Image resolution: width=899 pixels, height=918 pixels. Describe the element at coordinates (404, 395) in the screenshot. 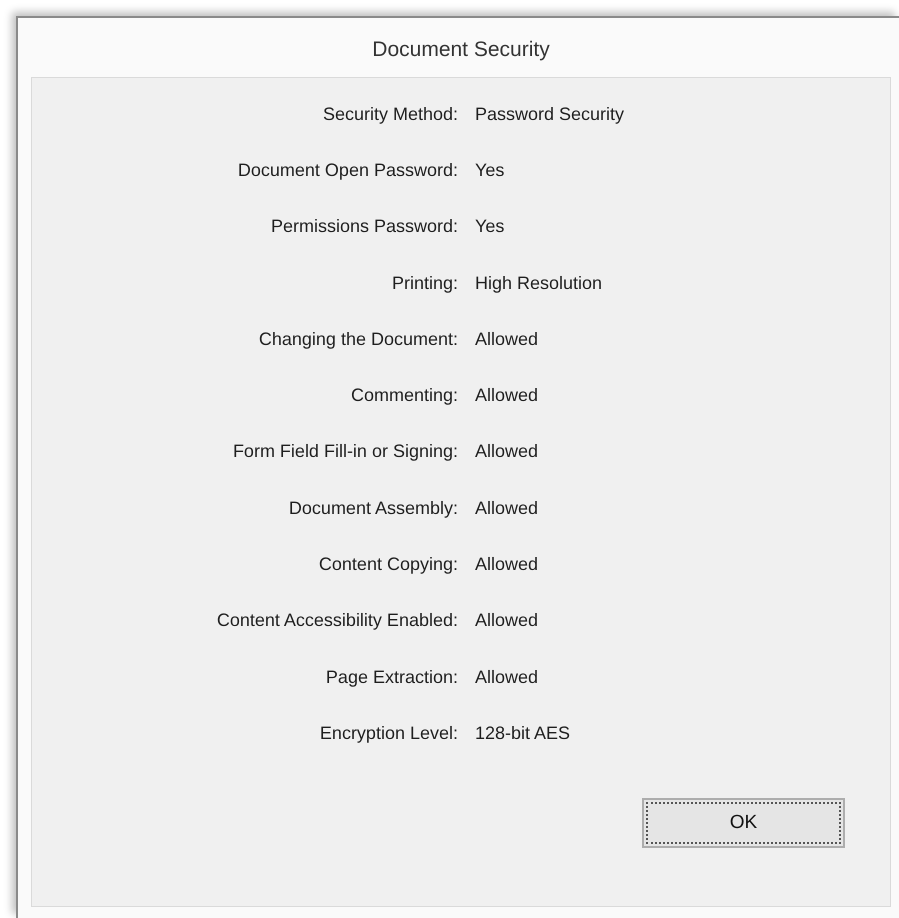

I see `property-label: Commenting:` at that location.